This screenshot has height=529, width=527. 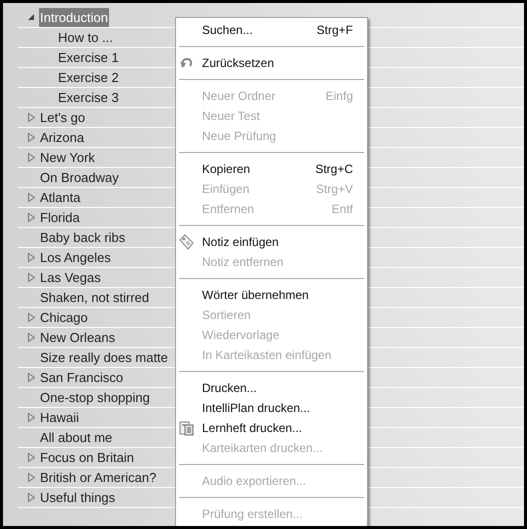 I want to click on tree-item: On Broadway, so click(x=79, y=177).